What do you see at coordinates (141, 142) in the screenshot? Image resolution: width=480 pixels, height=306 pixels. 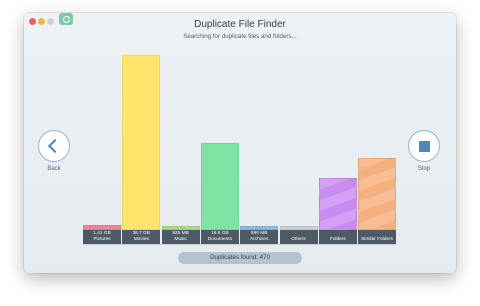 I see `bar-movies` at bounding box center [141, 142].